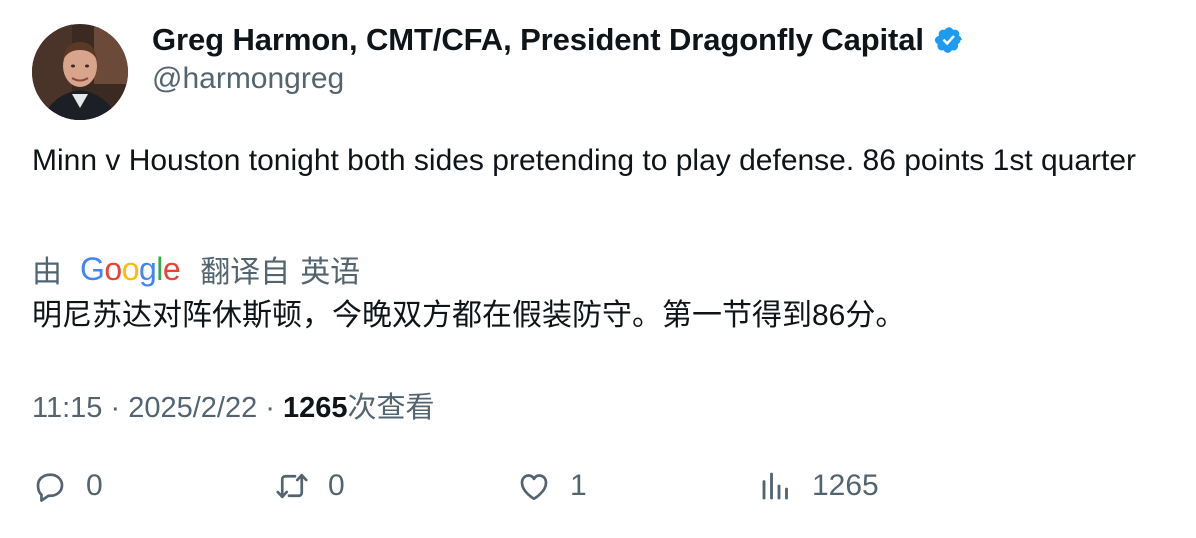  Describe the element at coordinates (845, 485) in the screenshot. I see `views-action-count: 1265` at that location.